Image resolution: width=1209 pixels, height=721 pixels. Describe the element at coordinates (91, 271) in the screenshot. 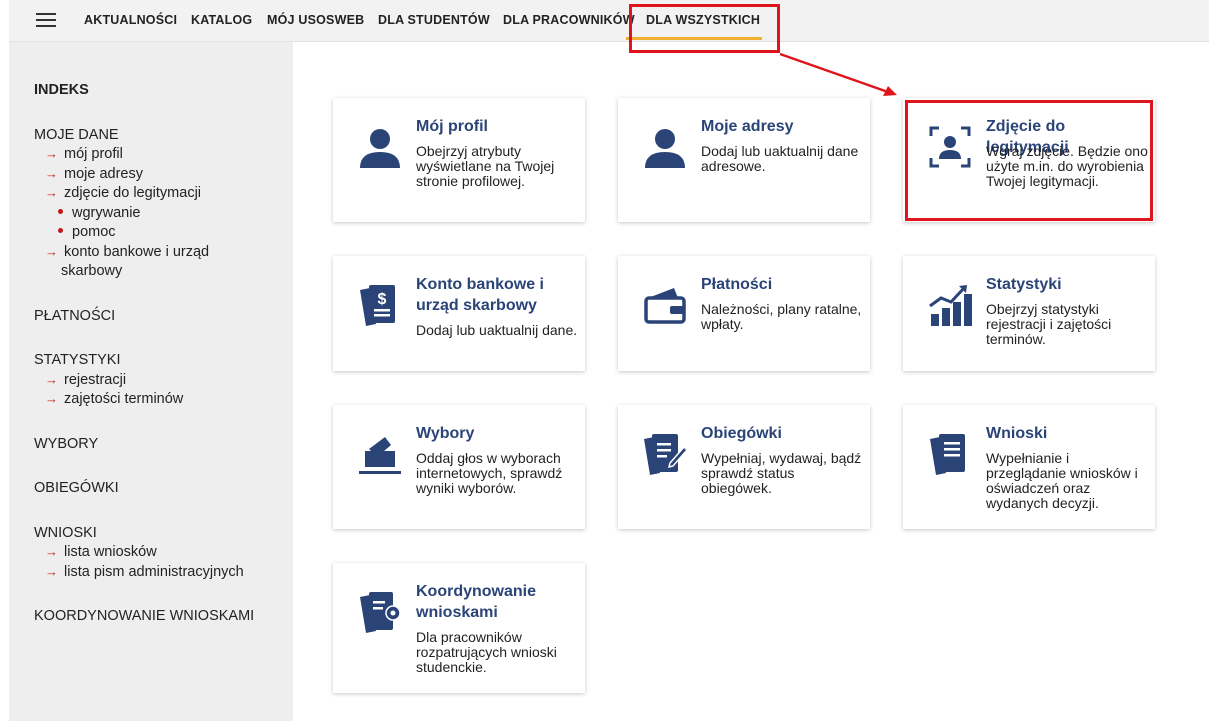

I see `sidebar-item-konto-bankowe-line2: skarbowy` at that location.